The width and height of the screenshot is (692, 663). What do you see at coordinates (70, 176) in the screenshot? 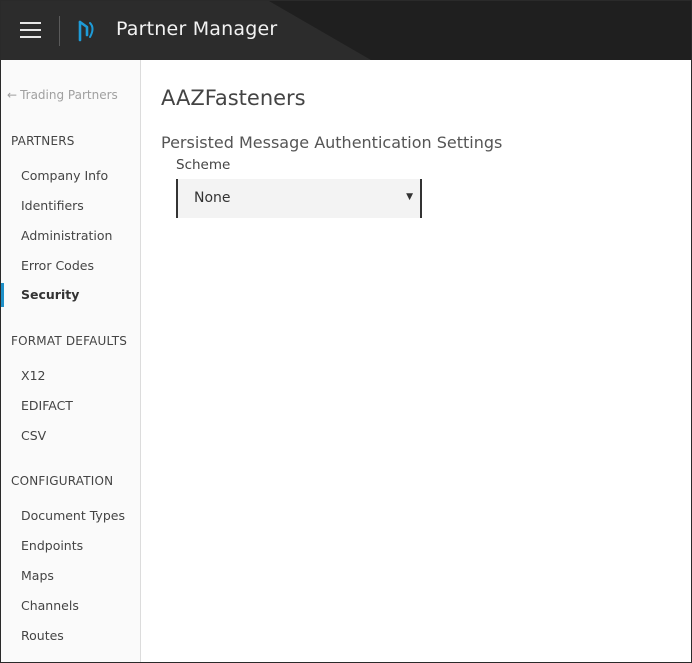
I see `sidebar-item-company-info: Company Info` at bounding box center [70, 176].